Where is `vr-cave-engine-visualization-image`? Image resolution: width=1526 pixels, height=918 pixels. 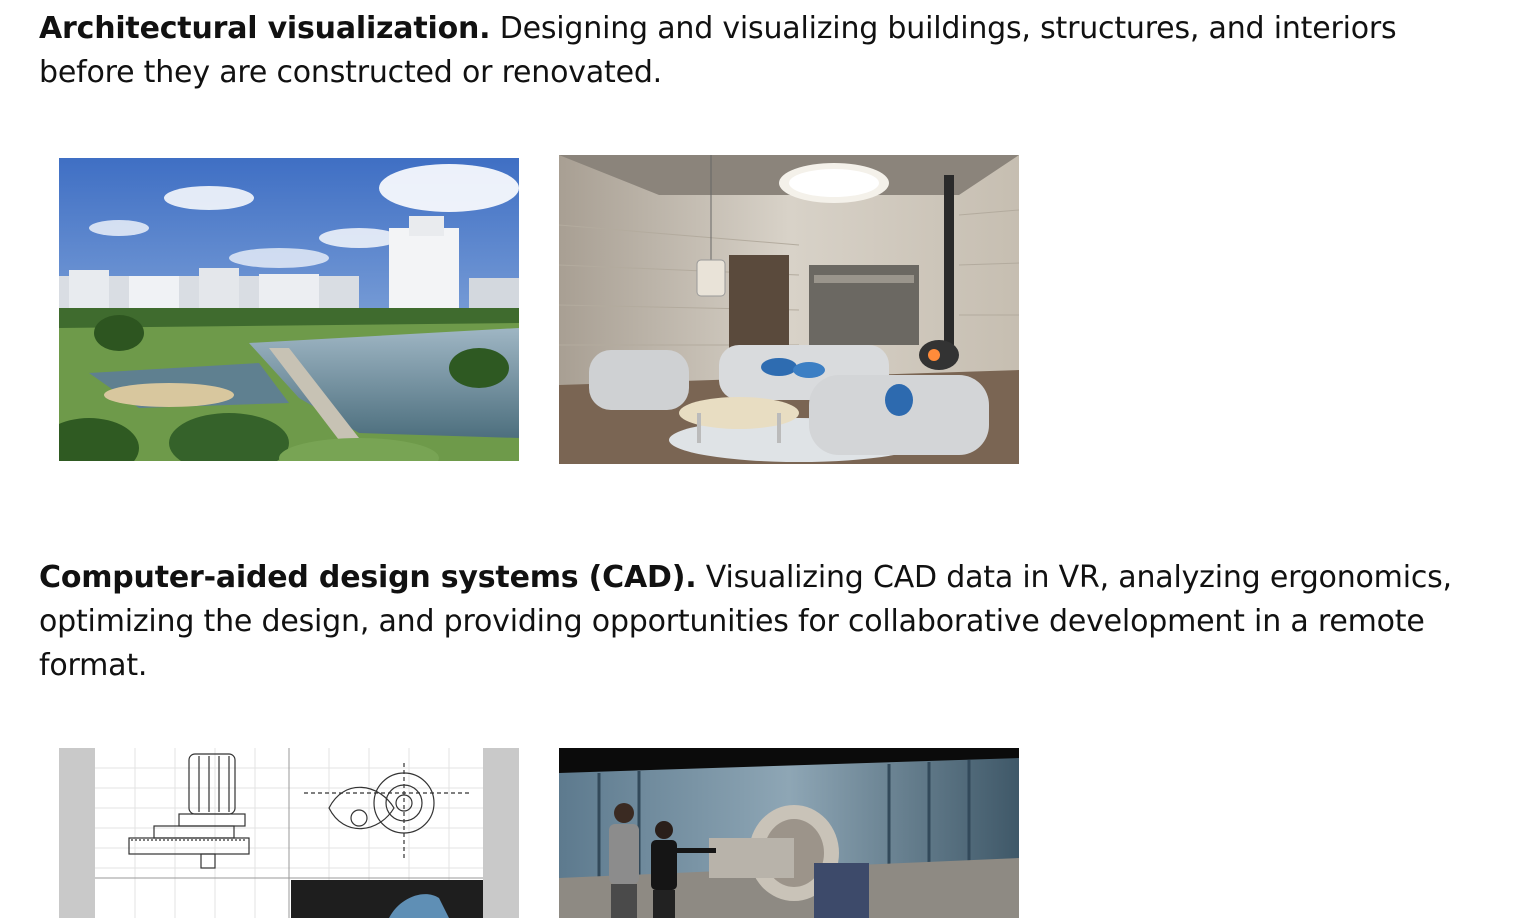
vr-cave-engine-visualization-image is located at coordinates (789, 833).